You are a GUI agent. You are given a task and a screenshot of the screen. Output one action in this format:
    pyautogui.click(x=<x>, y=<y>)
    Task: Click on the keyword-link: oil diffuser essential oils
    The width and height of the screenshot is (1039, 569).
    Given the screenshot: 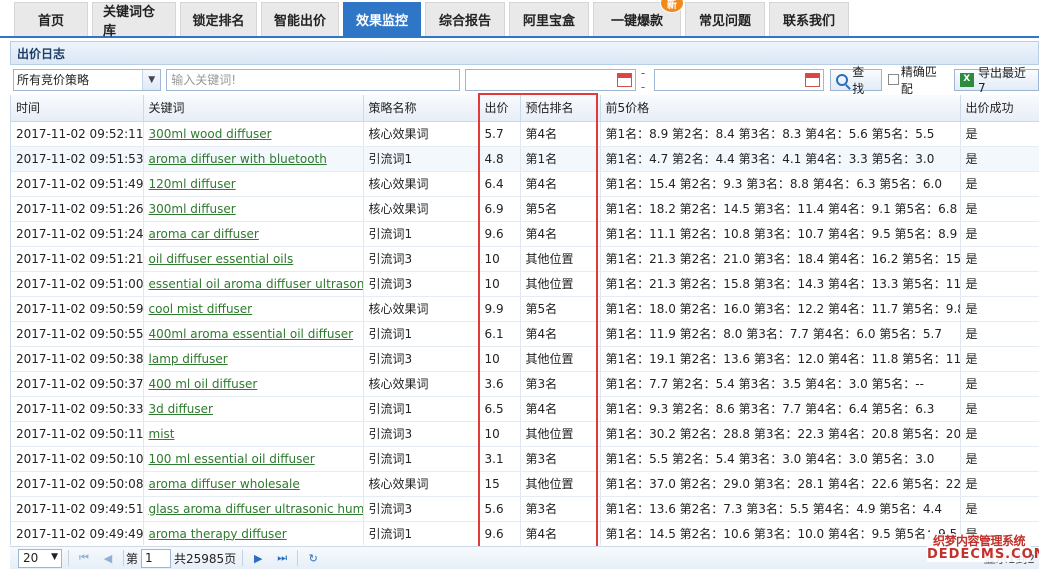 What is the action you would take?
    pyautogui.click(x=221, y=259)
    